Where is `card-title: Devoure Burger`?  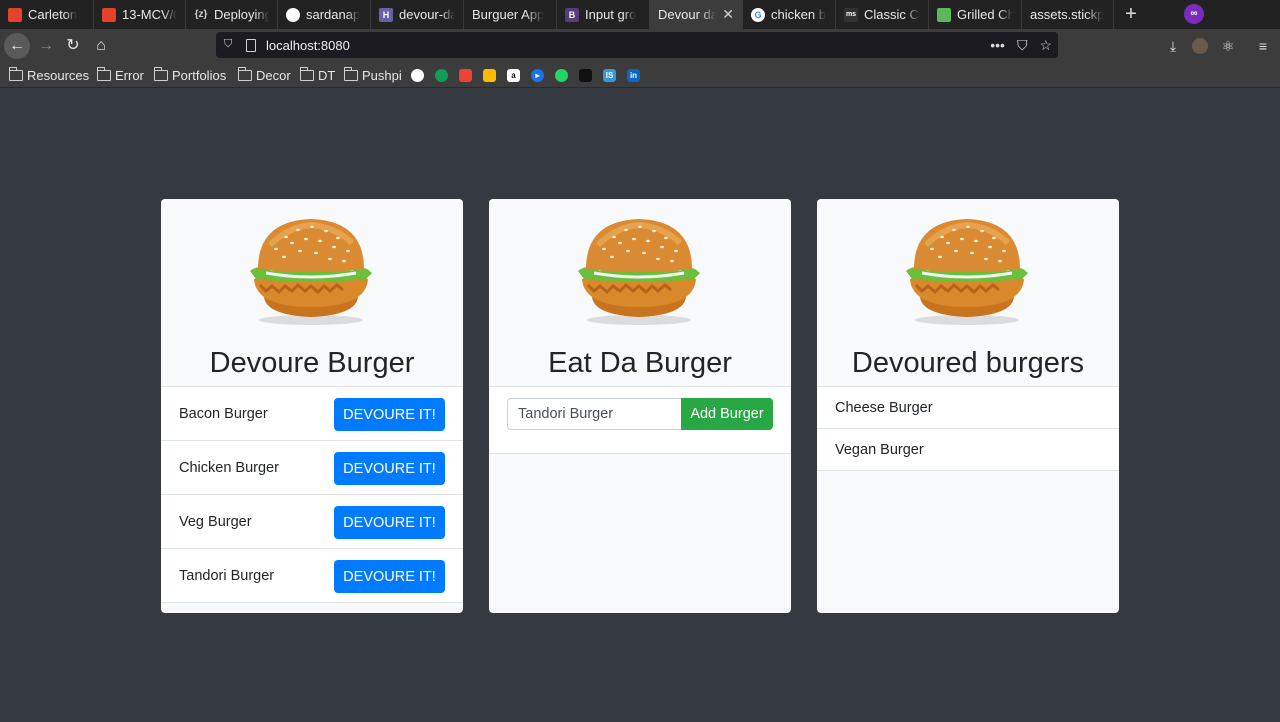 card-title: Devoure Burger is located at coordinates (312, 363).